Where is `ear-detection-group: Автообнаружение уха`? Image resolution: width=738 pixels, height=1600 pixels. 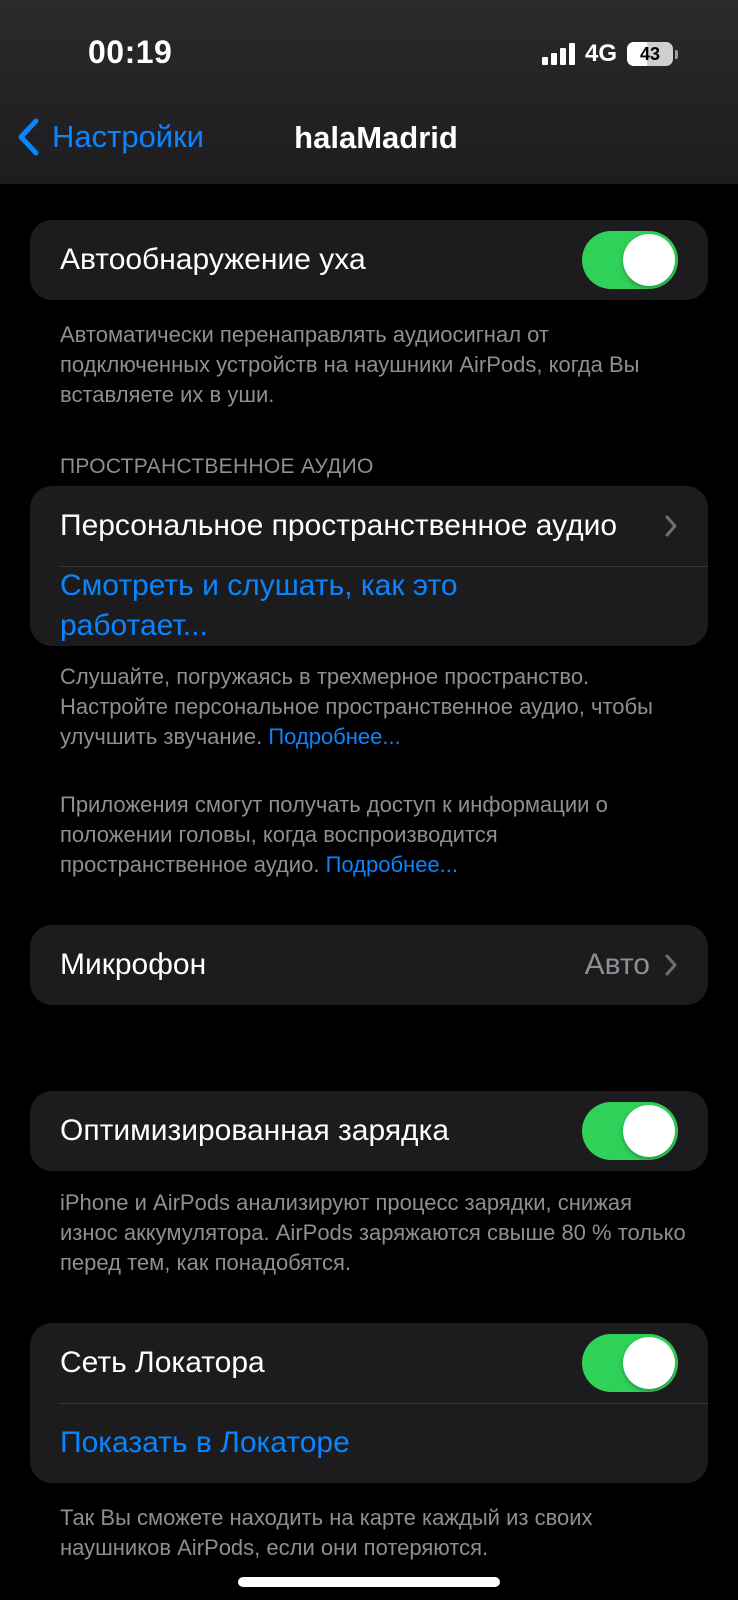 ear-detection-group: Автообнаружение уха is located at coordinates (369, 260).